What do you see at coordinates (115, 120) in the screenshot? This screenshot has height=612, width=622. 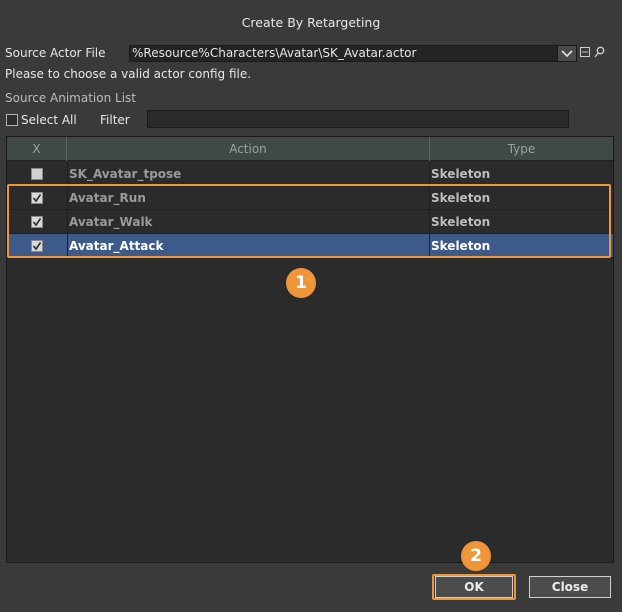 I see `filter-label: Filter` at bounding box center [115, 120].